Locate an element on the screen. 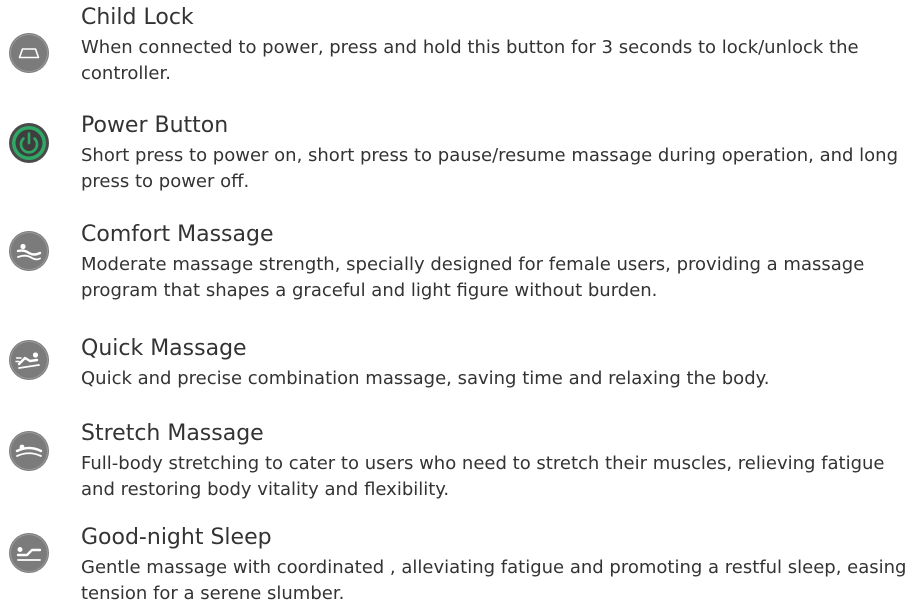 The width and height of the screenshot is (915, 611). item-title: Stretch Massage is located at coordinates (172, 433).